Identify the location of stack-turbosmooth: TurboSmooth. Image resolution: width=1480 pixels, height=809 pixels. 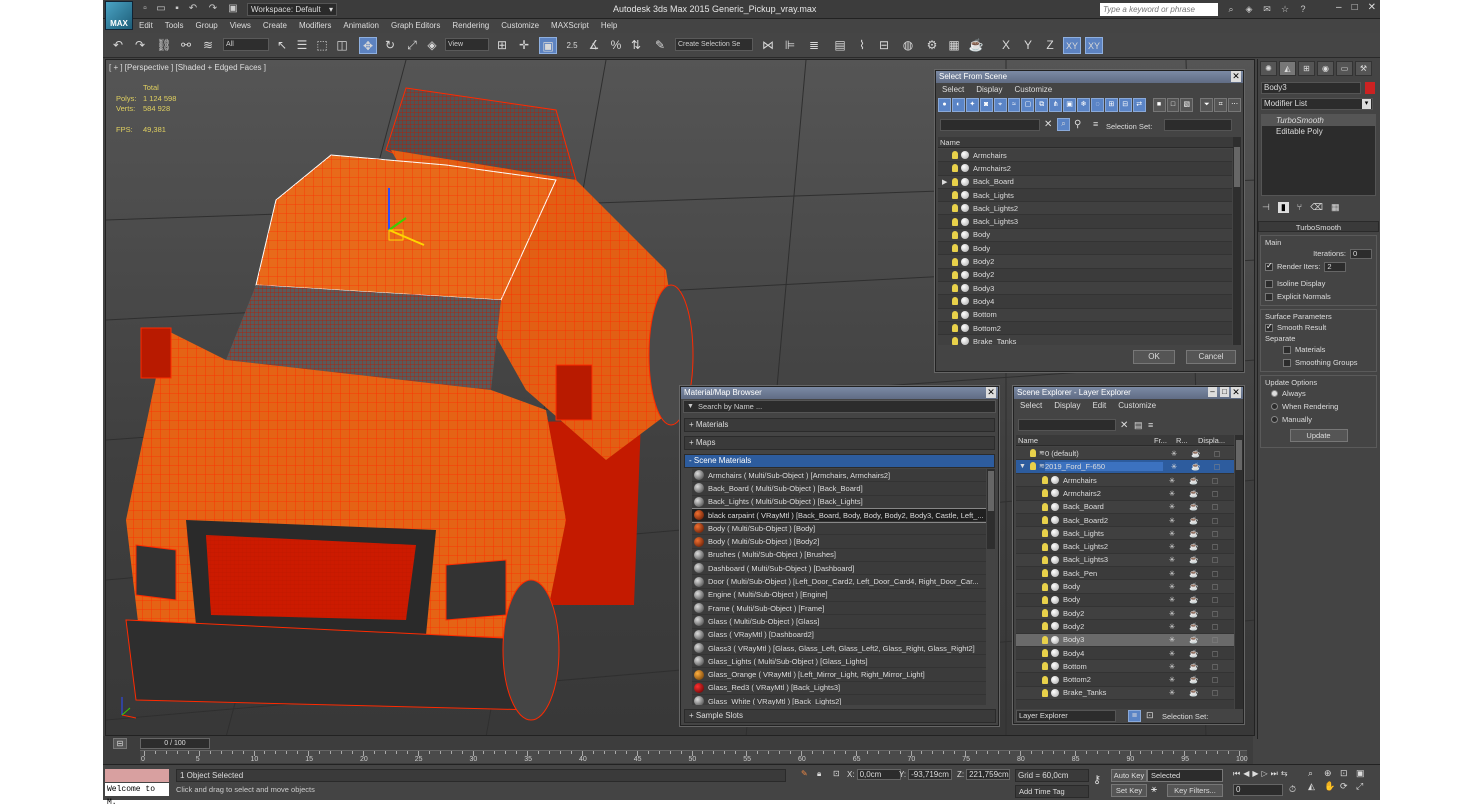
(1318, 120).